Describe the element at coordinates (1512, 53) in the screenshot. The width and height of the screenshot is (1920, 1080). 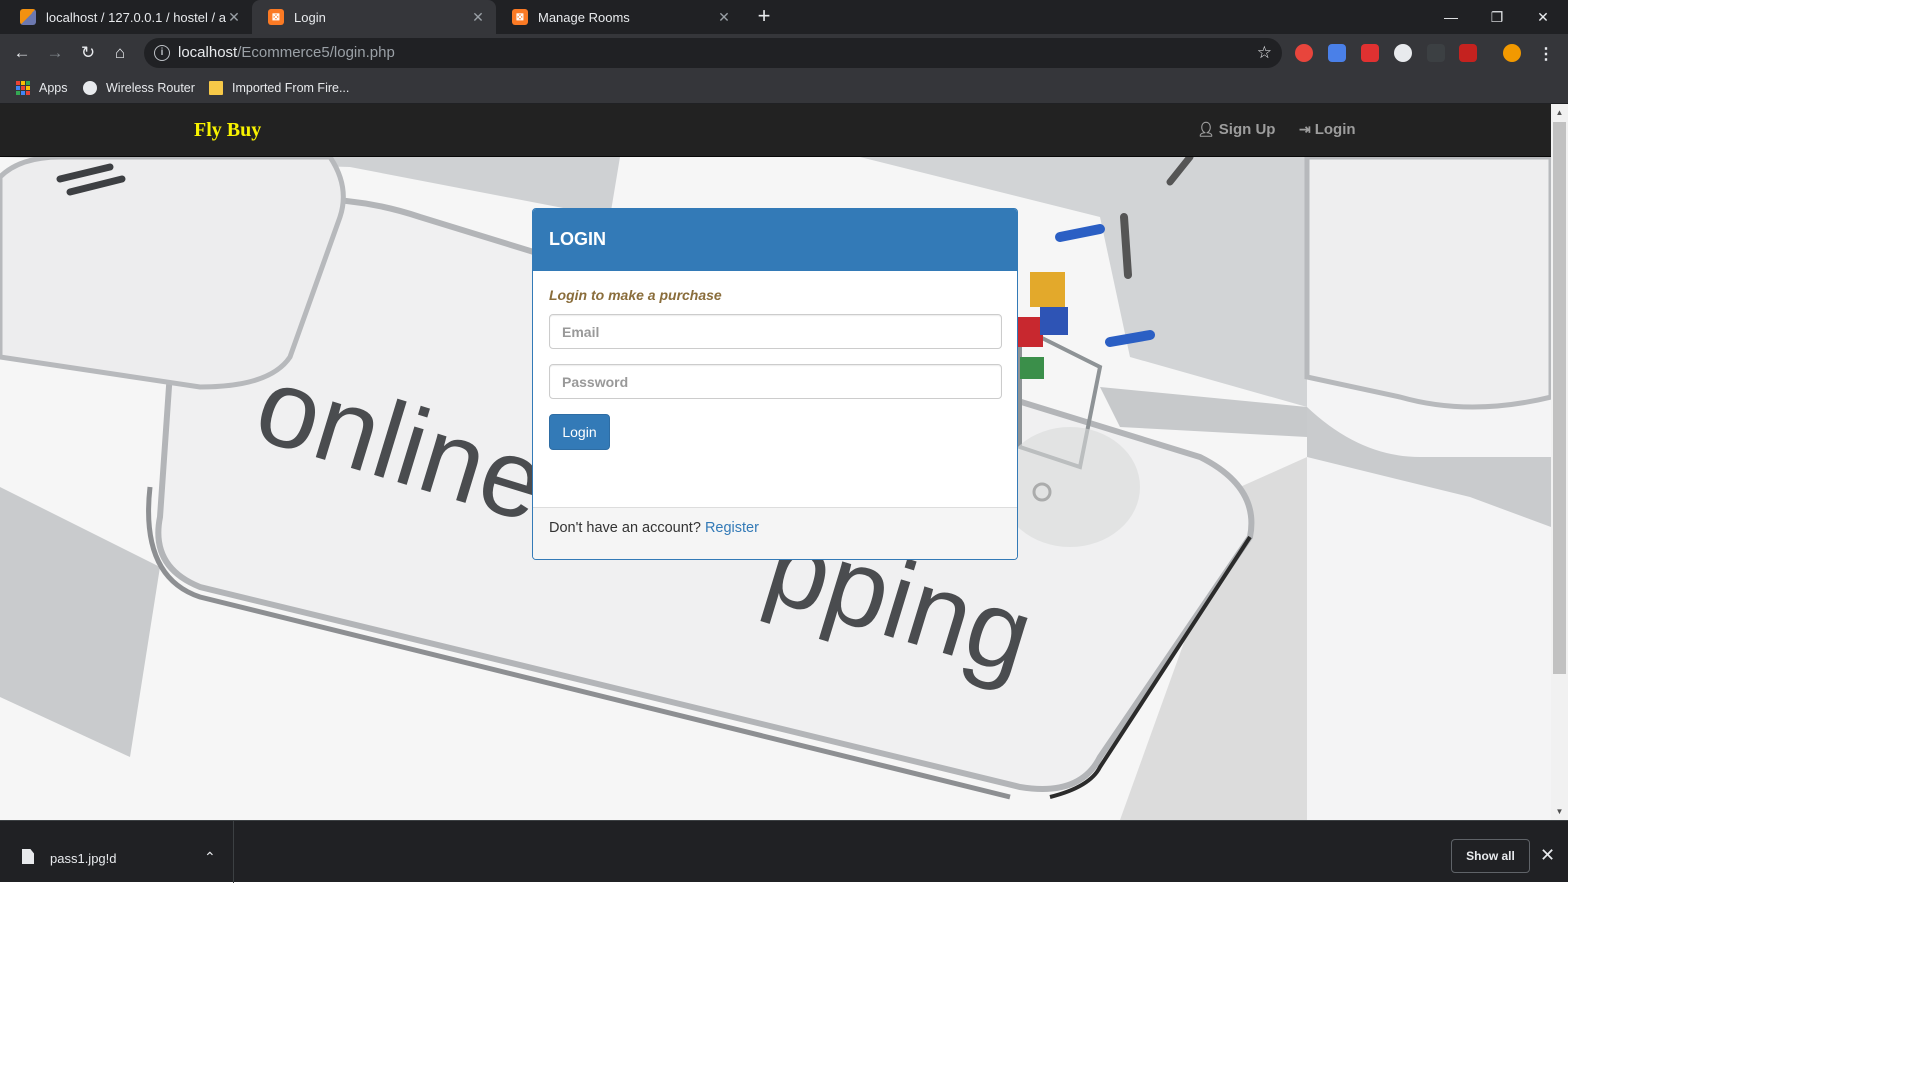
I see `profile-icon` at that location.